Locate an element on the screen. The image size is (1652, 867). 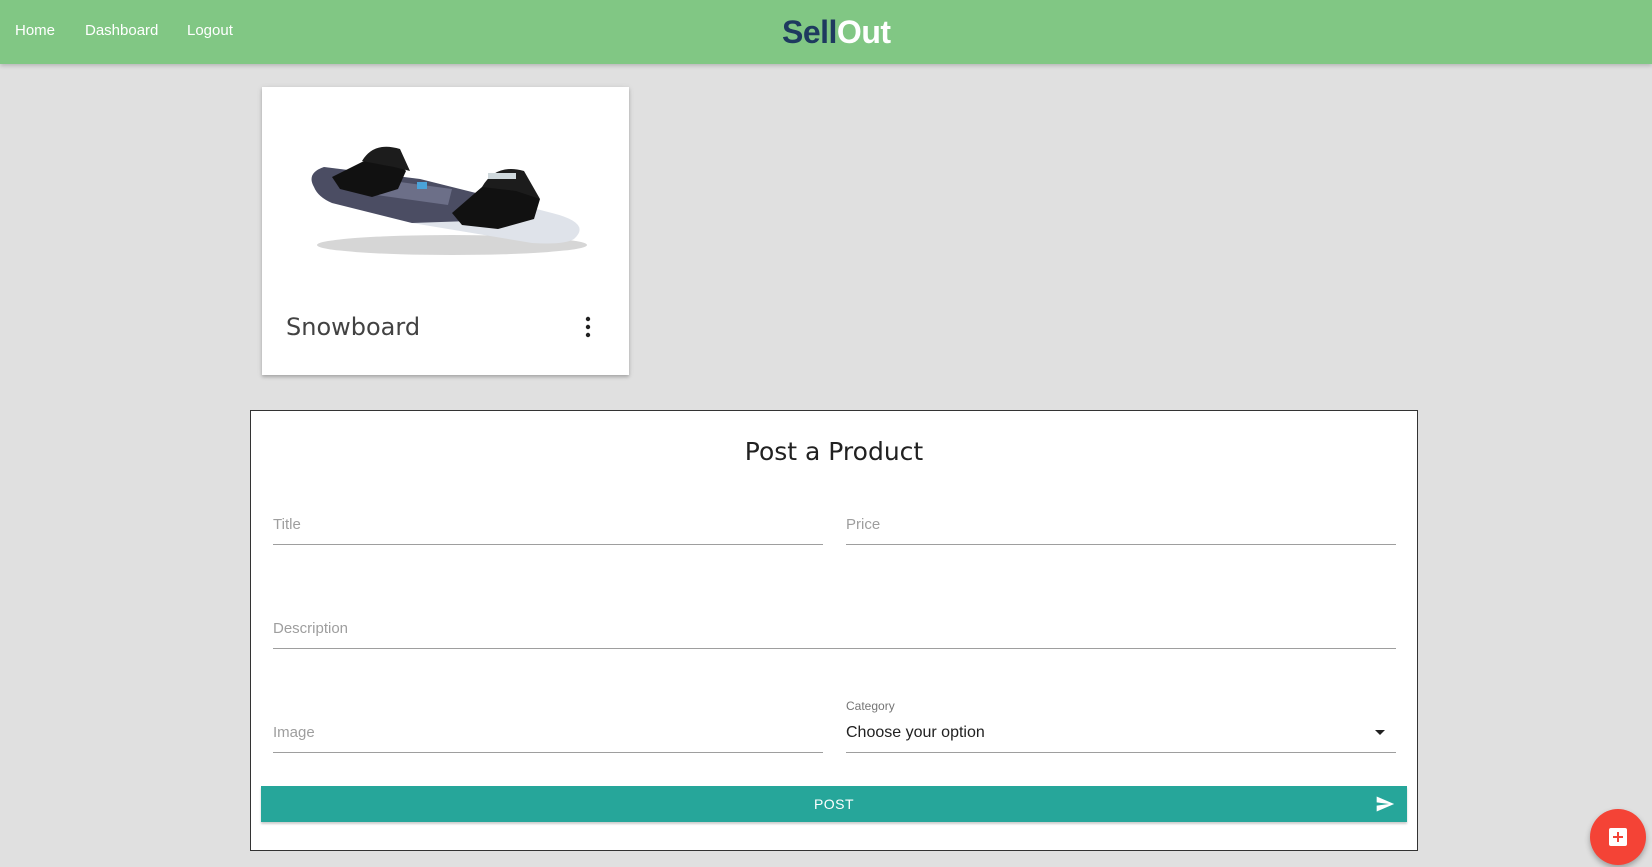
description-field is located at coordinates (834, 618).